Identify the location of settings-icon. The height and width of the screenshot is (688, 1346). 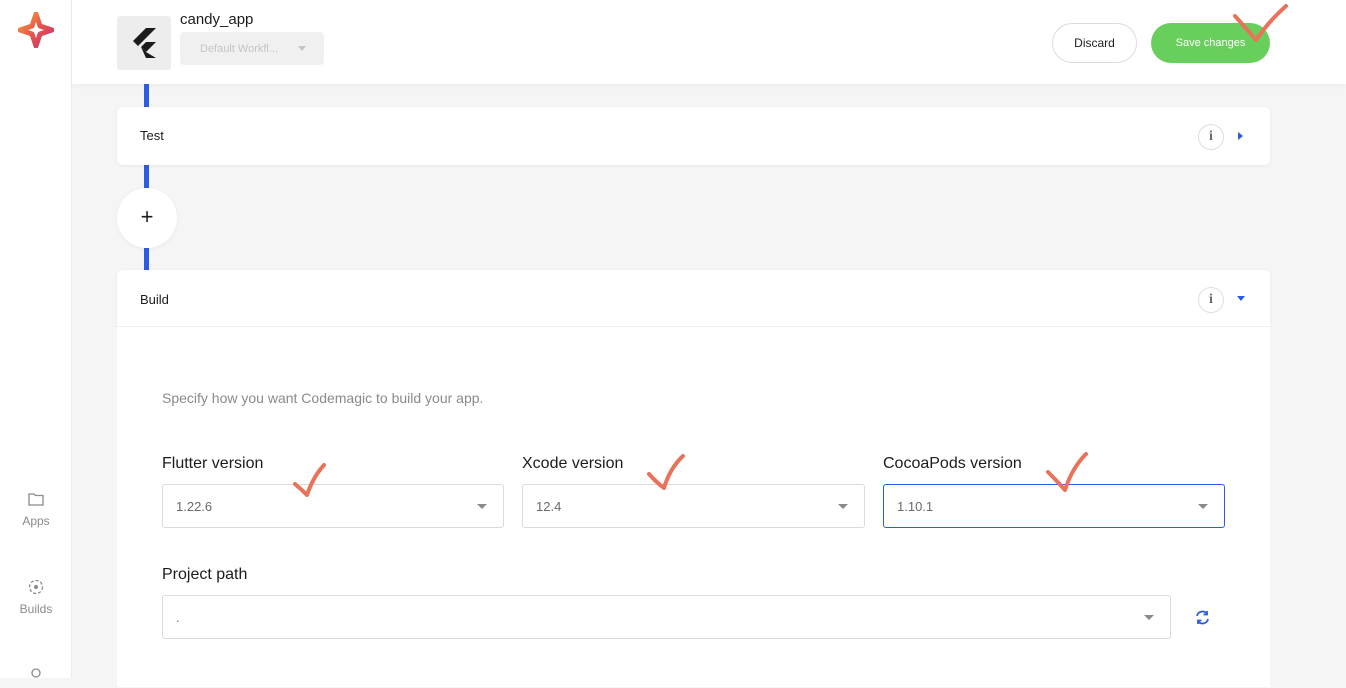
(36, 673).